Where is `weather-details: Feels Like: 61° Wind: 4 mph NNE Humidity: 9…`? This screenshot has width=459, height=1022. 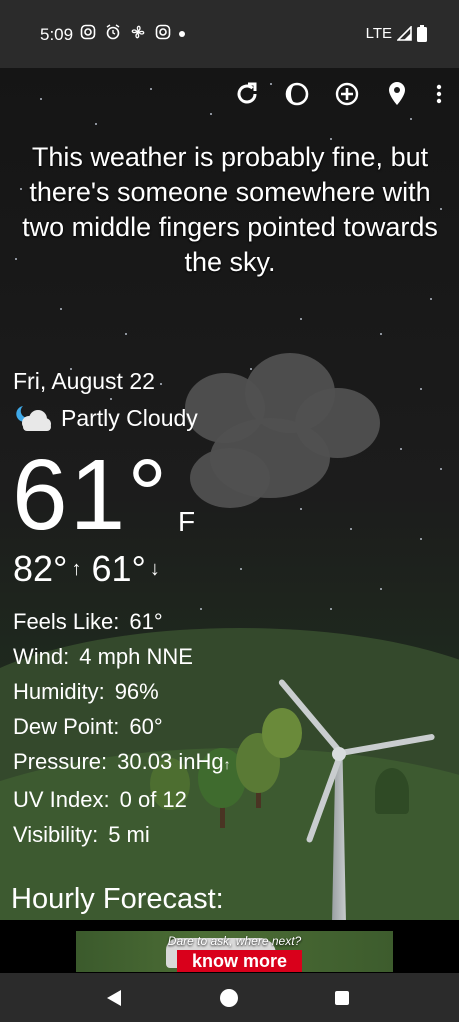 weather-details: Feels Like: 61° Wind: 4 mph NNE Humidity: 9… is located at coordinates (122, 728).